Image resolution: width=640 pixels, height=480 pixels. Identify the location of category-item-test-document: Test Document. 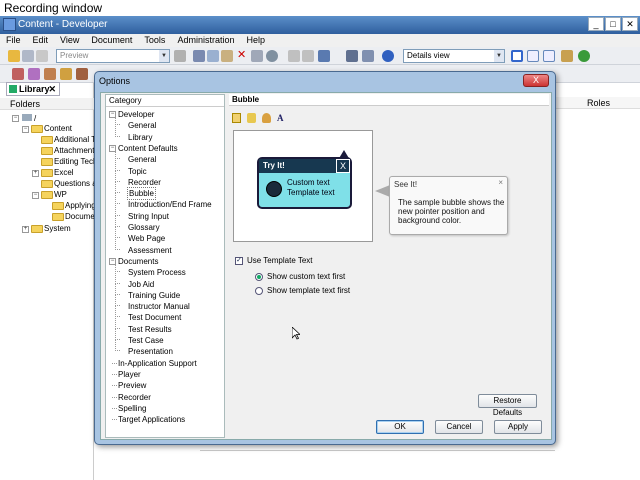
(154, 317).